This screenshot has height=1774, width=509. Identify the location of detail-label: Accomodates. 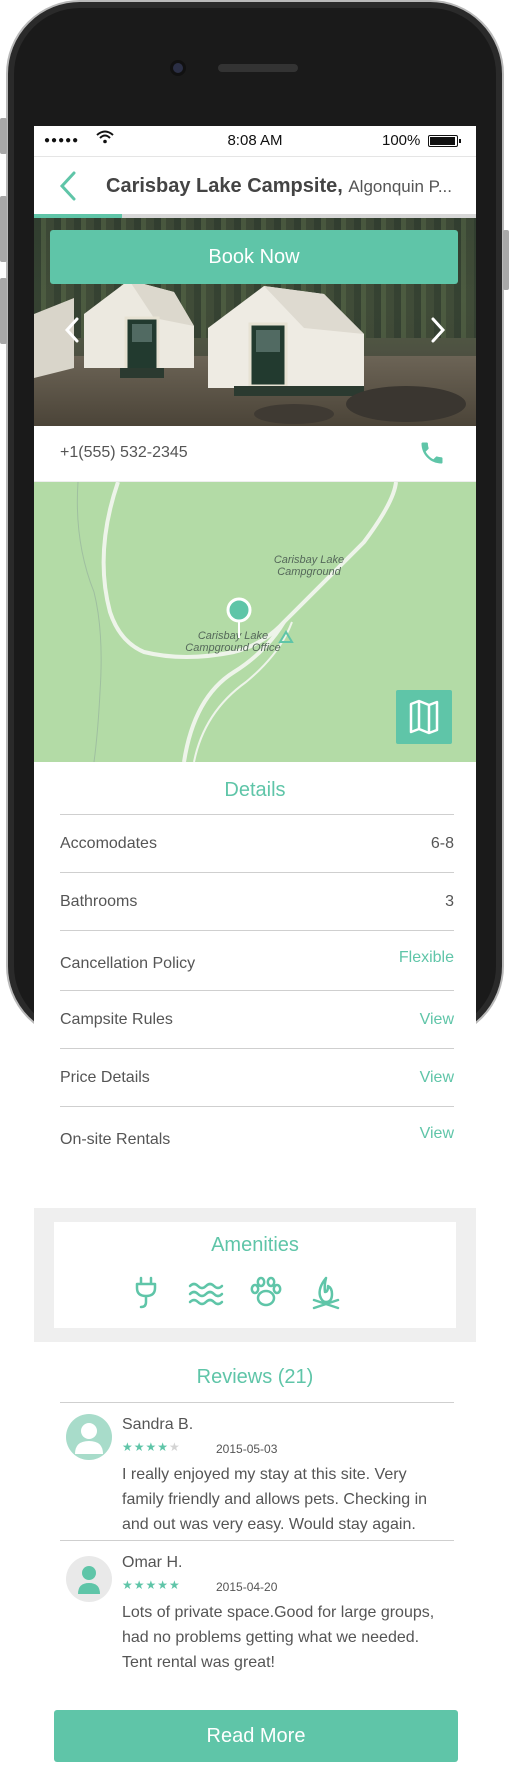
(108, 843).